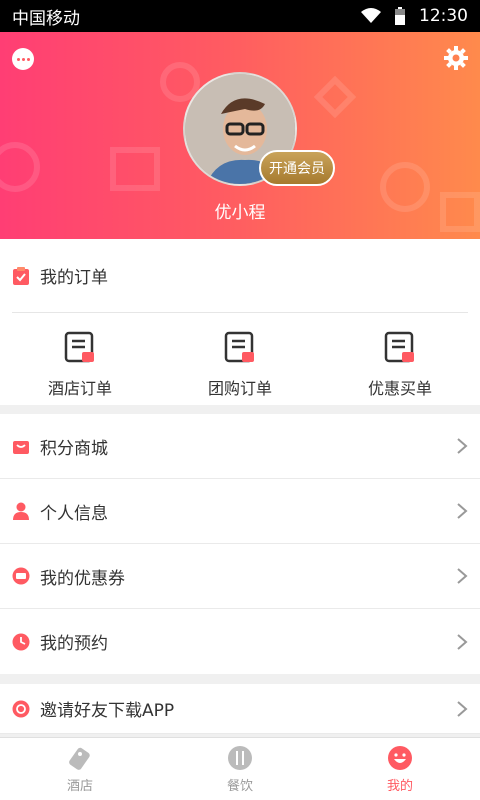 The height and width of the screenshot is (800, 480). Describe the element at coordinates (79, 786) in the screenshot. I see `tab-label: 酒店` at that location.